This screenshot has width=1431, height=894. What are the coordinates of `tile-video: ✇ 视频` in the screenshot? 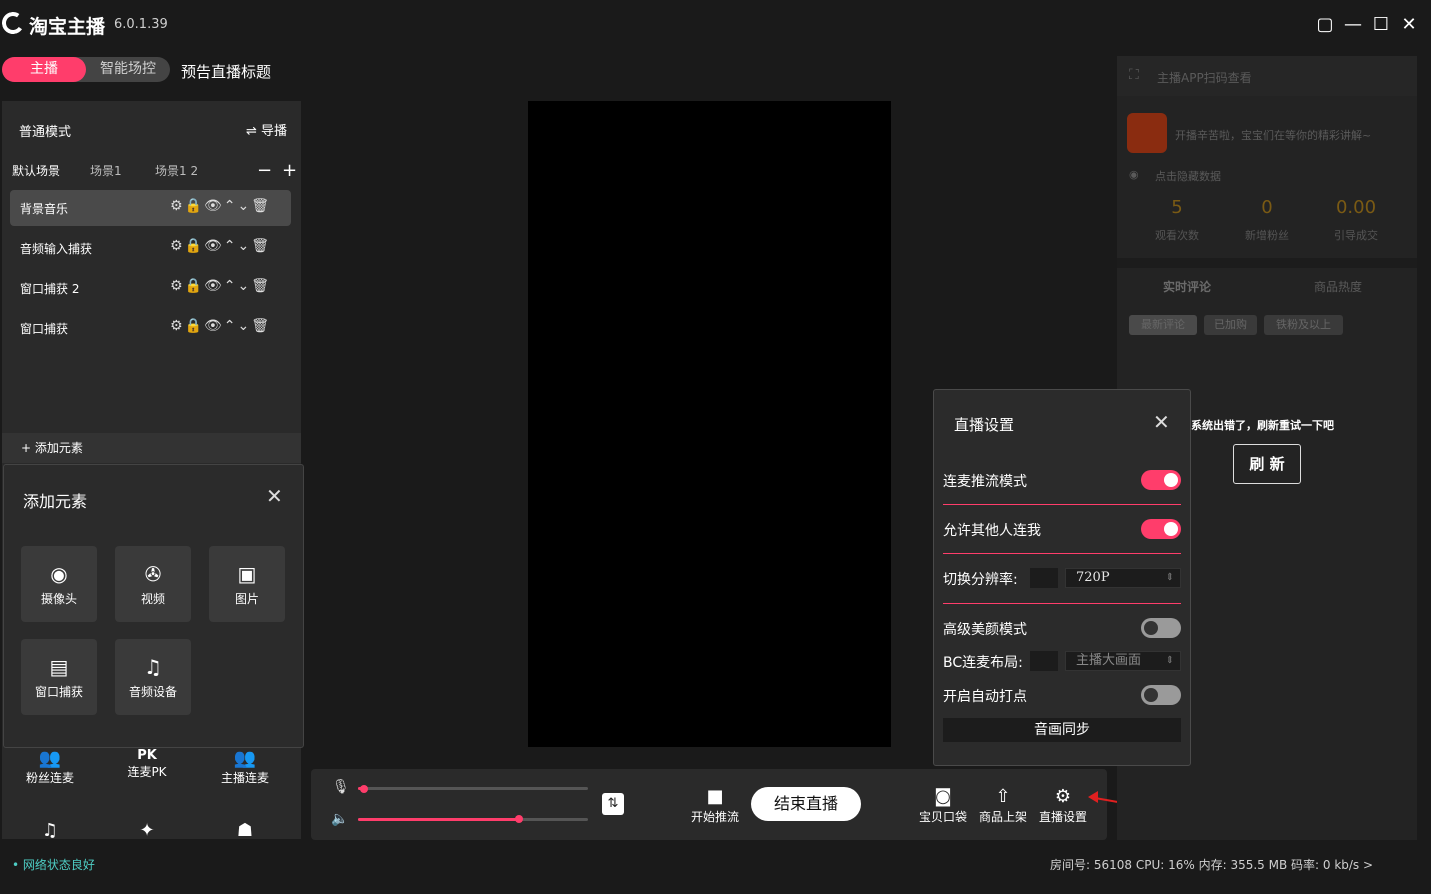 It's located at (153, 584).